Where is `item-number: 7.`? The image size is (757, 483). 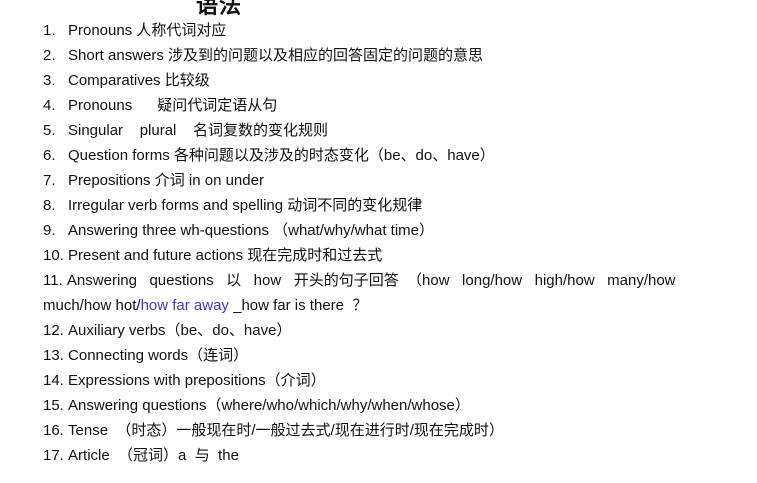 item-number: 7. is located at coordinates (49, 180).